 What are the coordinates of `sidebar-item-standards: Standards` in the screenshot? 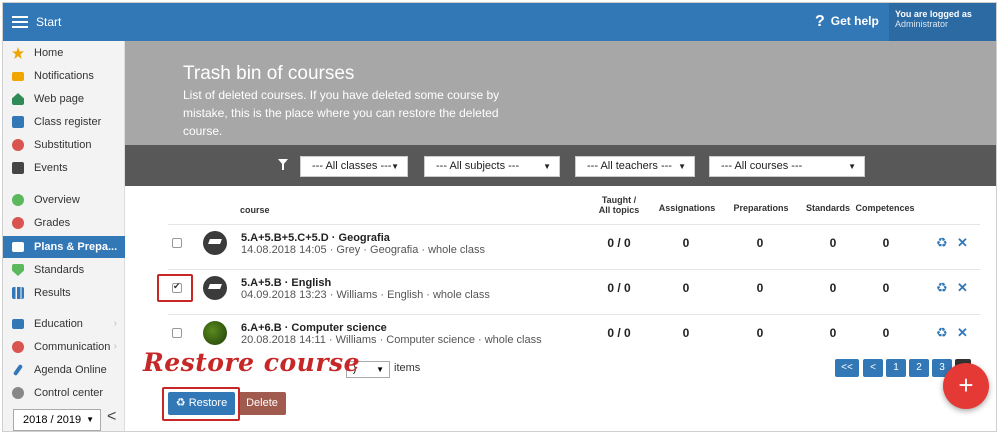 It's located at (64, 270).